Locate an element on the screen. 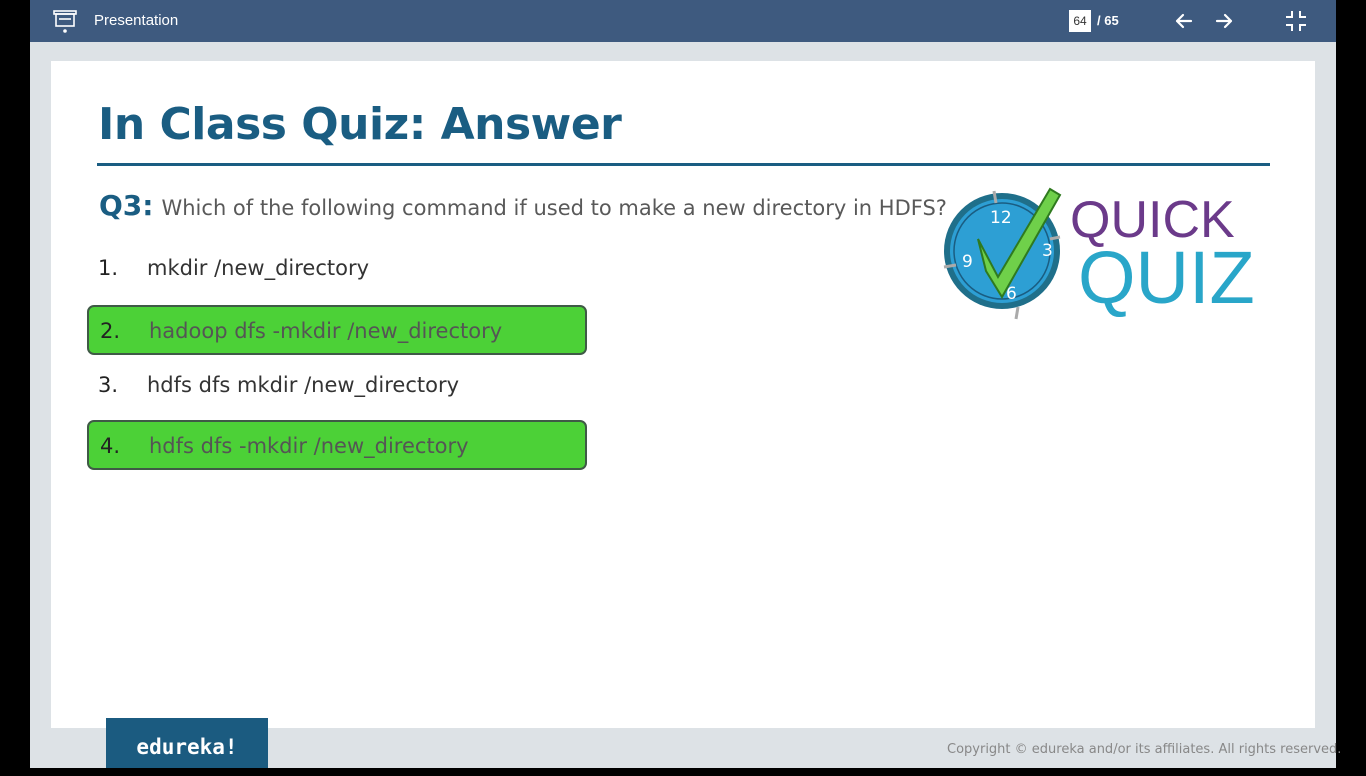  title-divider is located at coordinates (683, 164).